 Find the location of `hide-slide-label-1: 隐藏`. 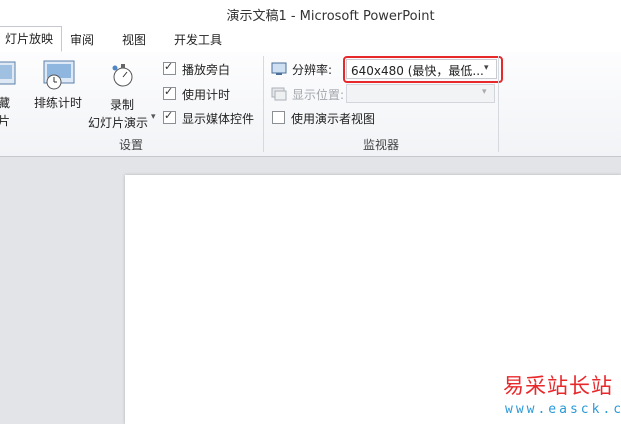

hide-slide-label-1: 隐藏 is located at coordinates (5, 103).